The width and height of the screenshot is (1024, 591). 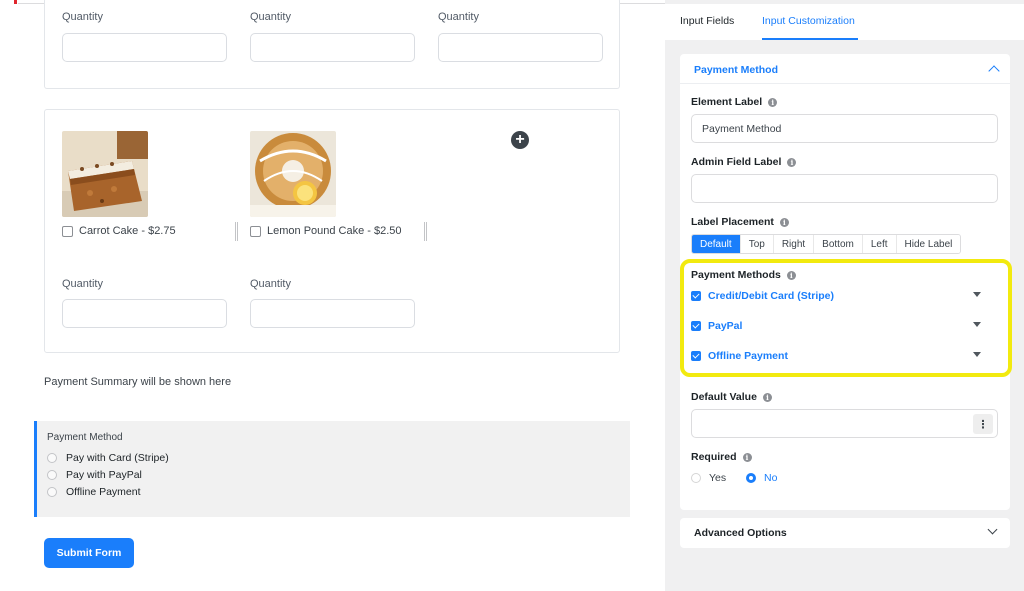 What do you see at coordinates (103, 492) in the screenshot?
I see `payment-option-label: Offline Payment` at bounding box center [103, 492].